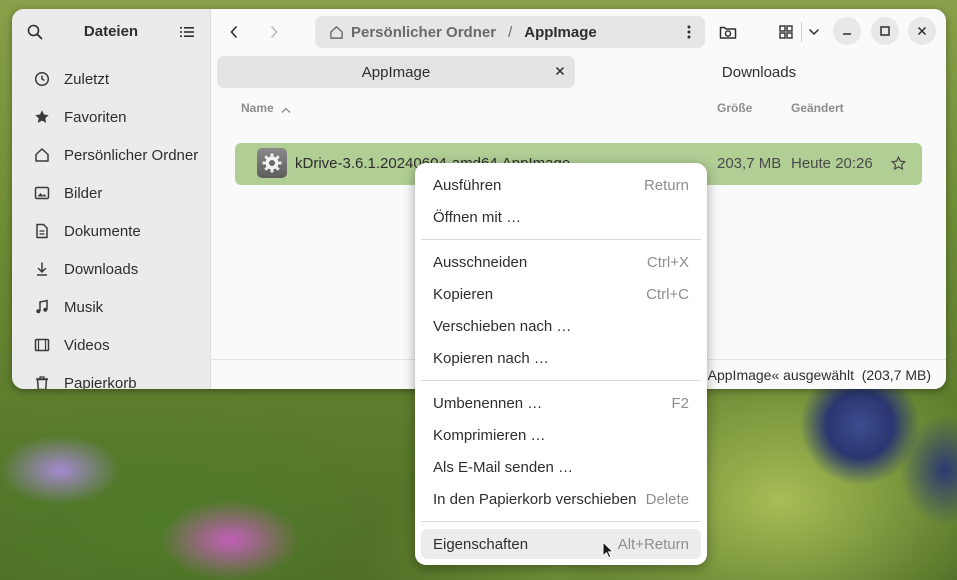 The image size is (957, 580). I want to click on sidebar-item-favorites: Favoriten, so click(112, 117).